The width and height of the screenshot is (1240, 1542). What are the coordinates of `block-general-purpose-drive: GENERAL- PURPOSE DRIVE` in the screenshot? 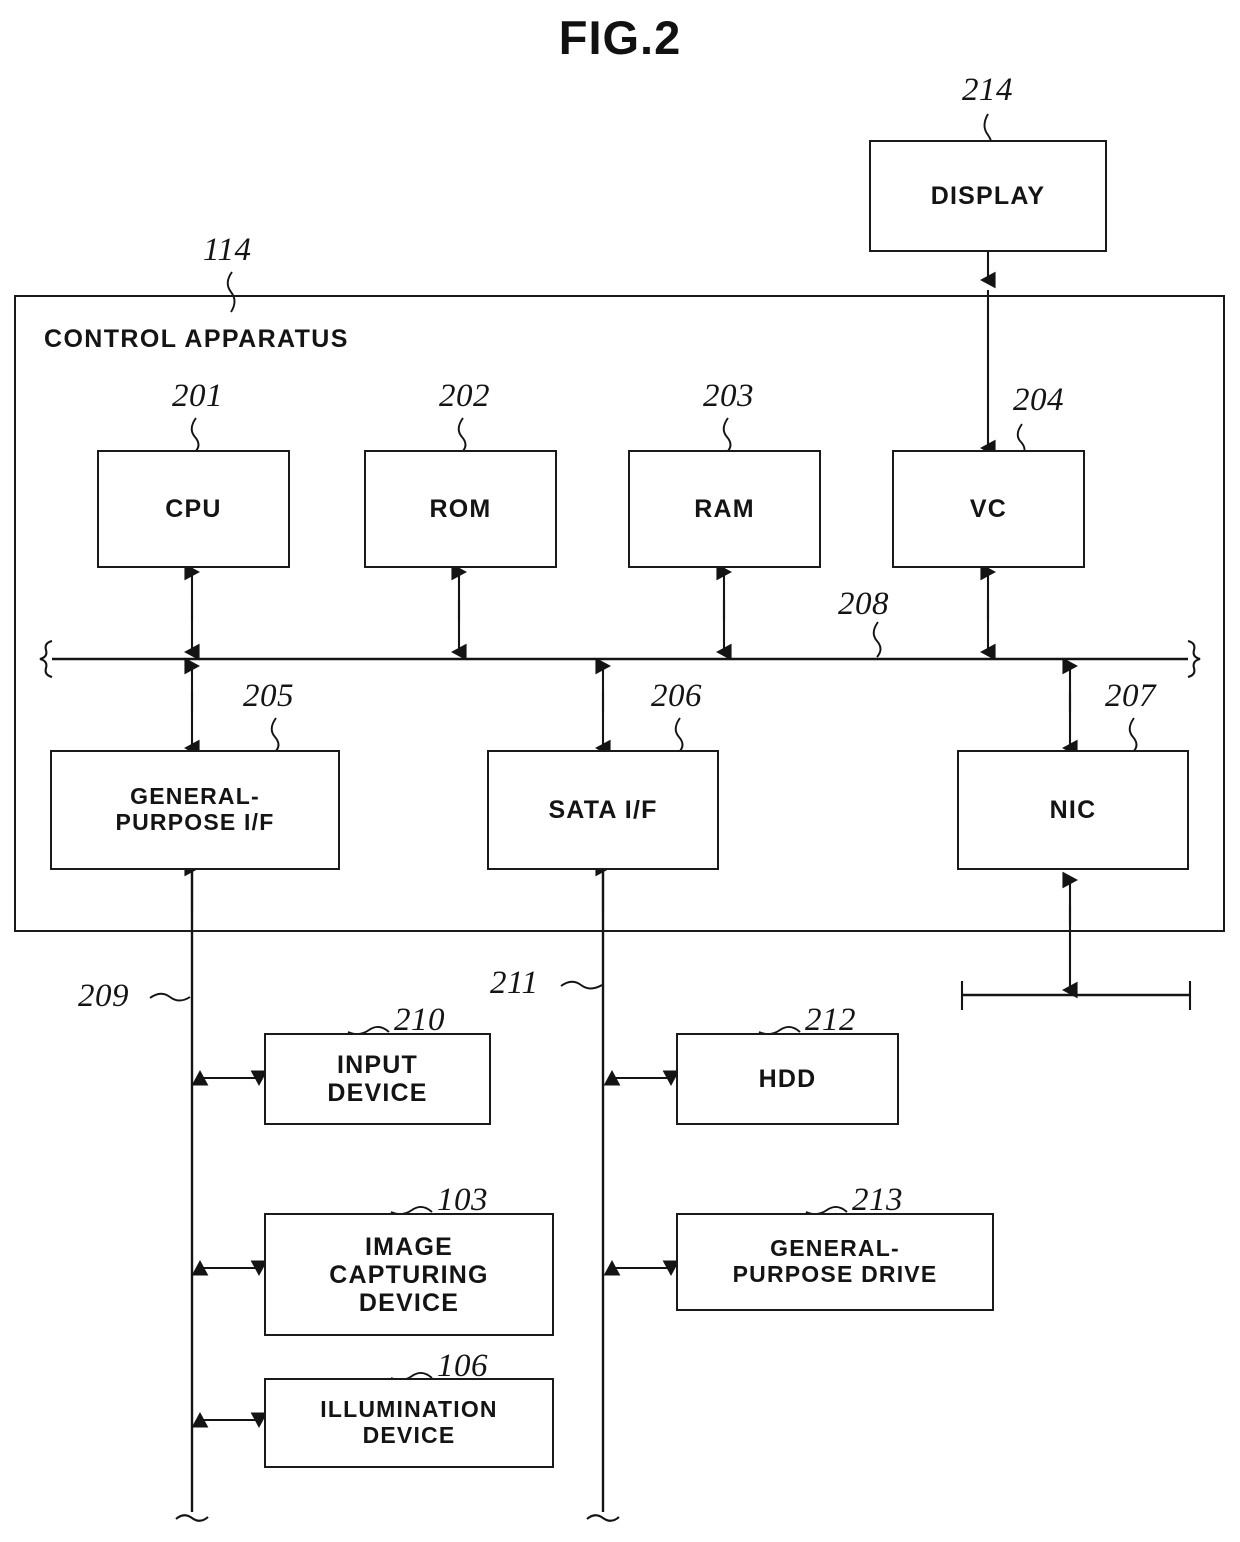 It's located at (835, 1262).